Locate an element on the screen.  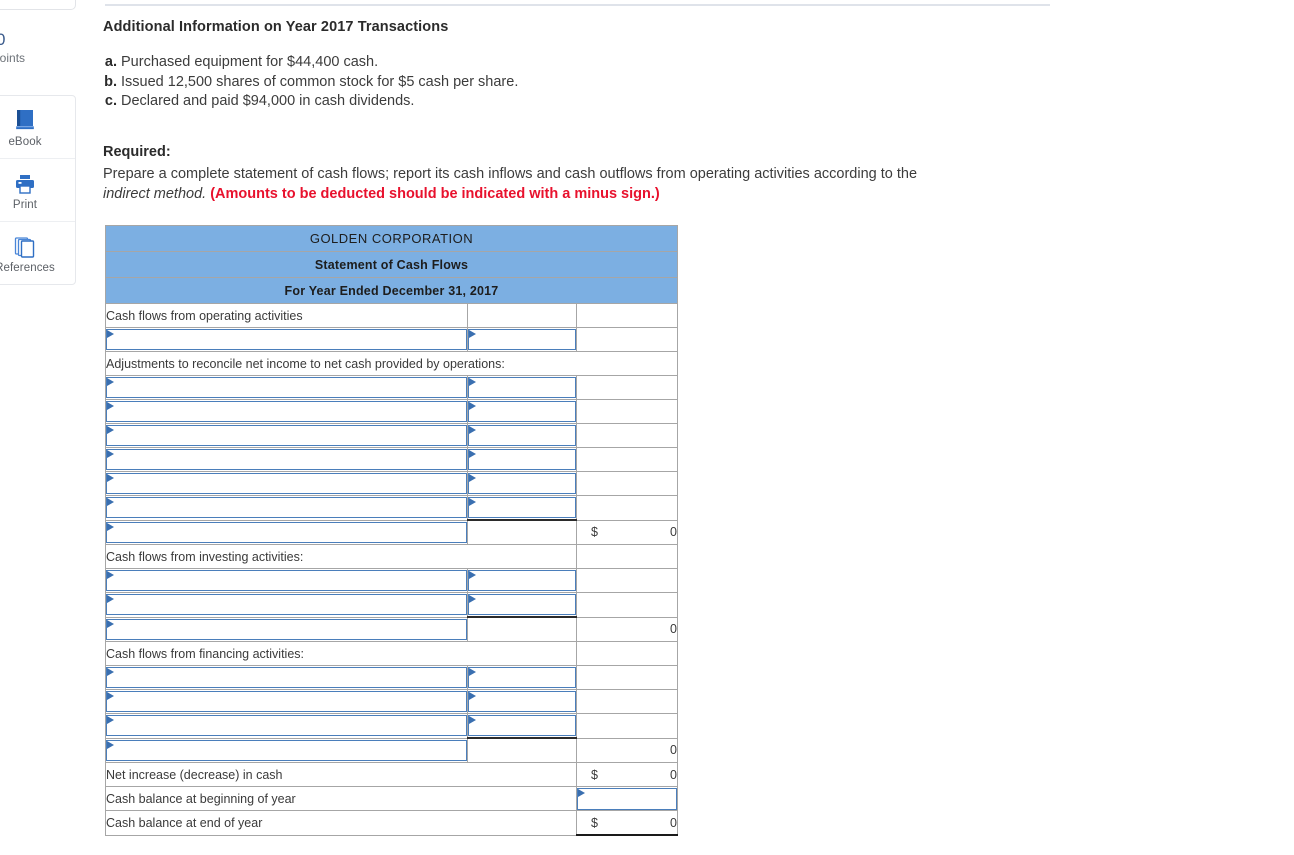
fact-letter-a: a. is located at coordinates (110, 62).